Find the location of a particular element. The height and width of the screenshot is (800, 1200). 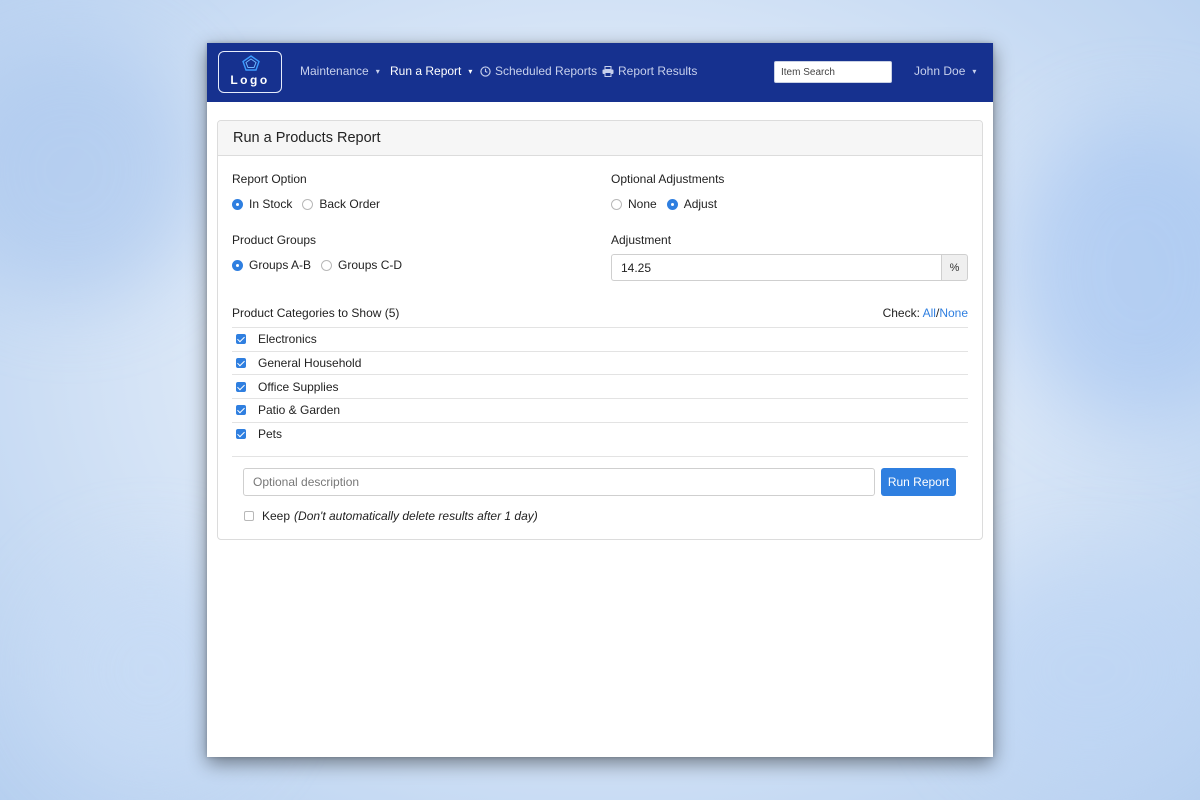

radio-none: None is located at coordinates (634, 204).